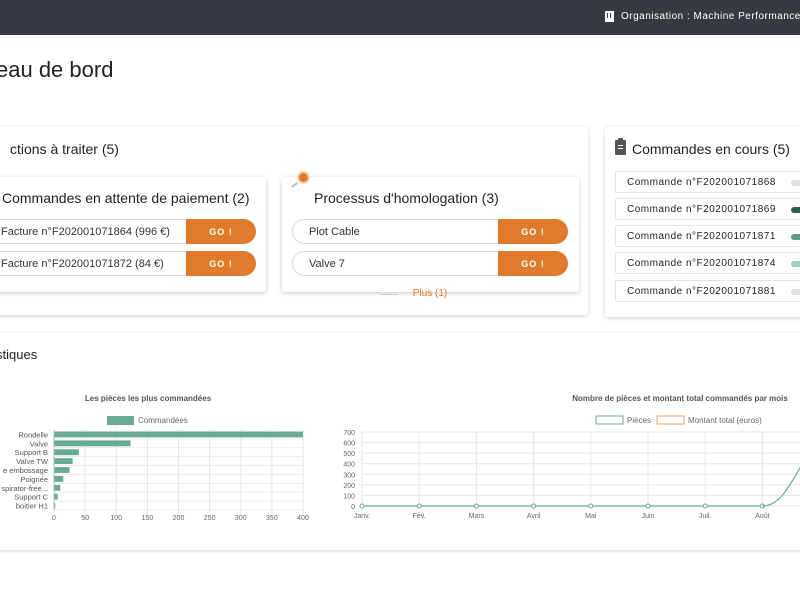  I want to click on homologation-title: Processus d'homologation (3), so click(406, 198).